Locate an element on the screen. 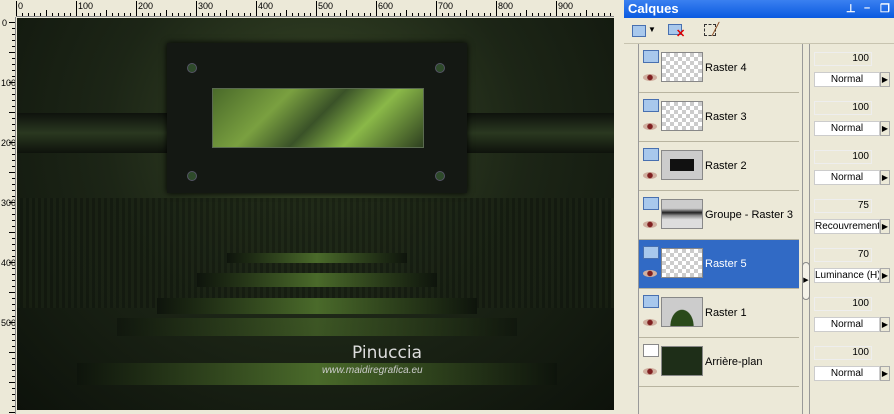 Image resolution: width=894 pixels, height=414 pixels. layers-toolbar: ▼ ✕ ╱ is located at coordinates (759, 31).